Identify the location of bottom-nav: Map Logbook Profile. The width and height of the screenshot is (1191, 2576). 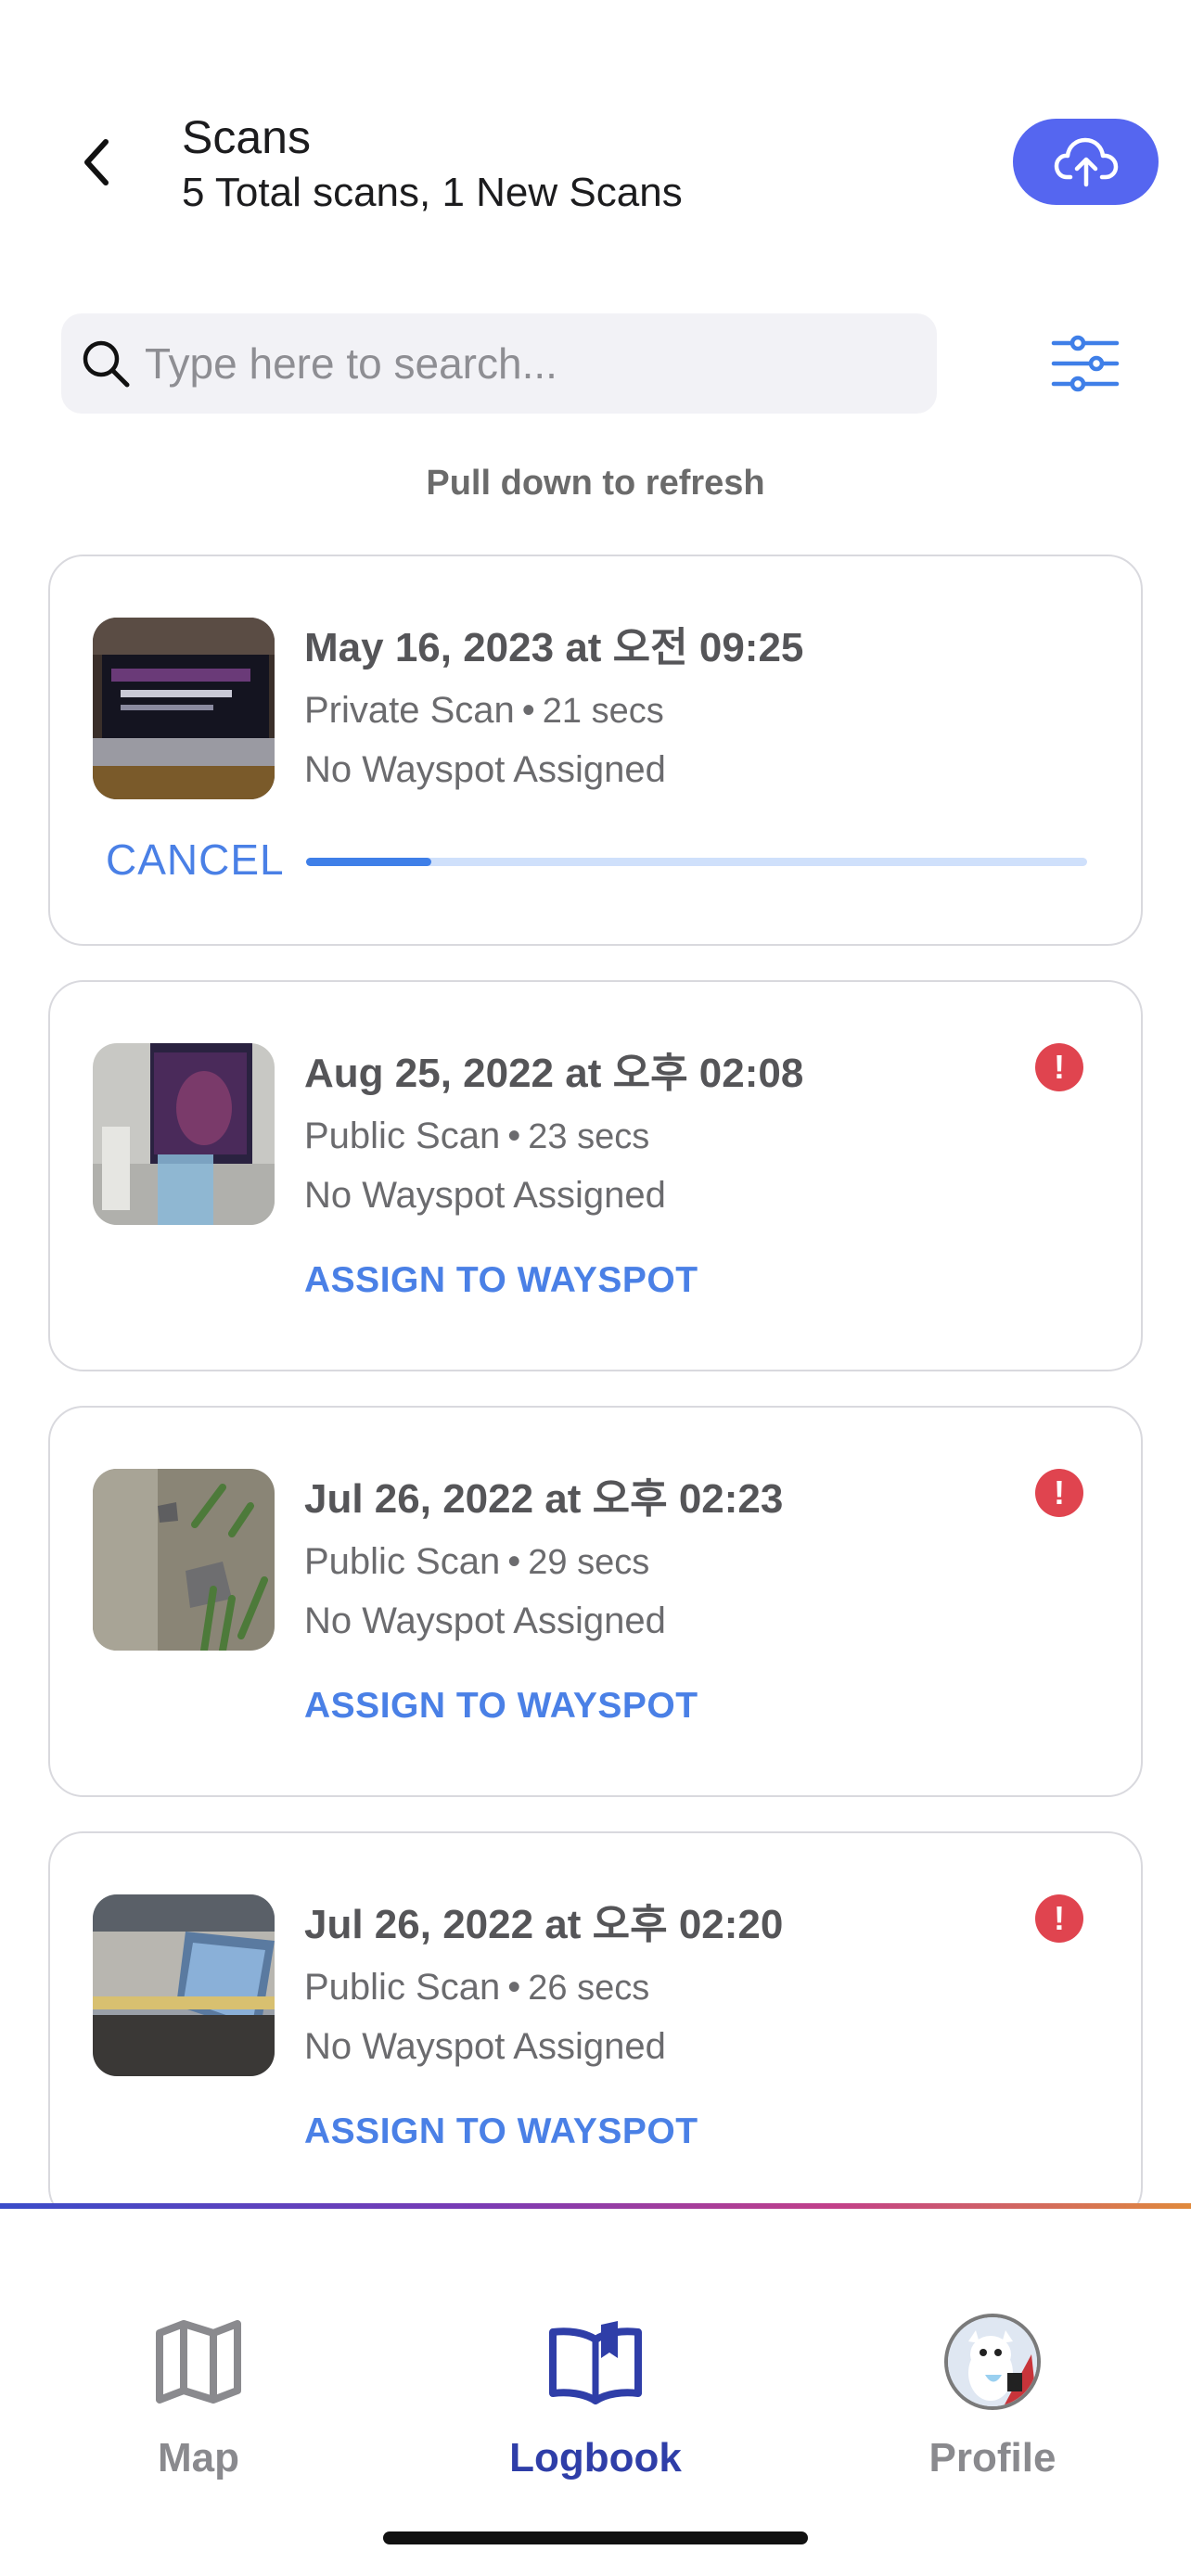
(595, 2393).